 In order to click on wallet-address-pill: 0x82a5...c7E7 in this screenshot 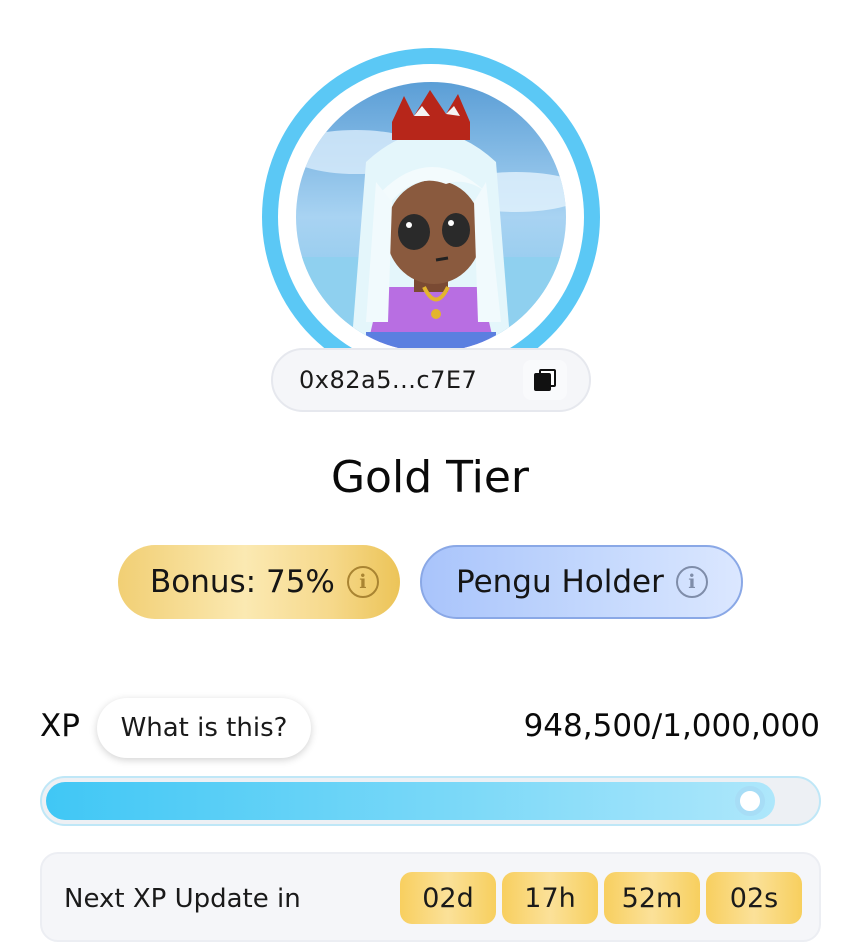, I will do `click(431, 380)`.